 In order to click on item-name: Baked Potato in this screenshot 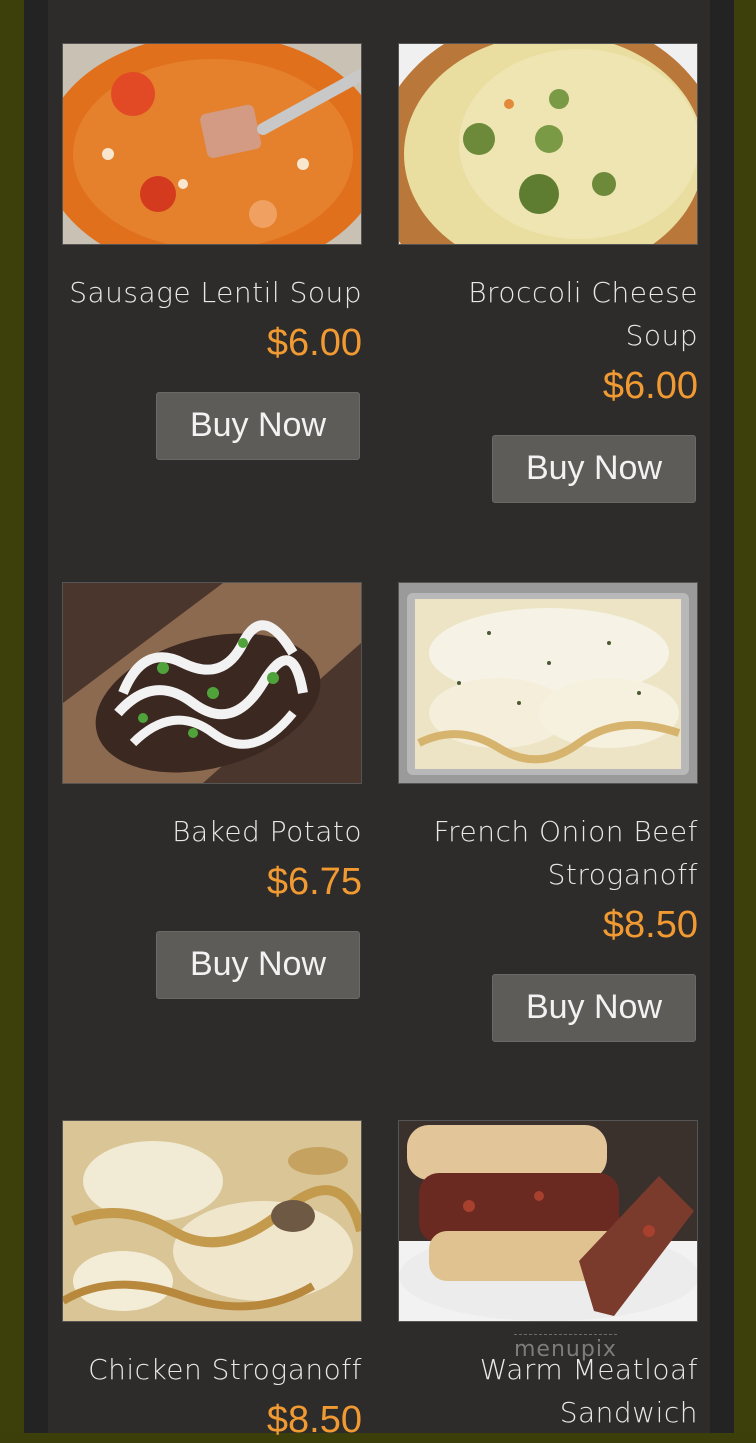, I will do `click(267, 831)`.